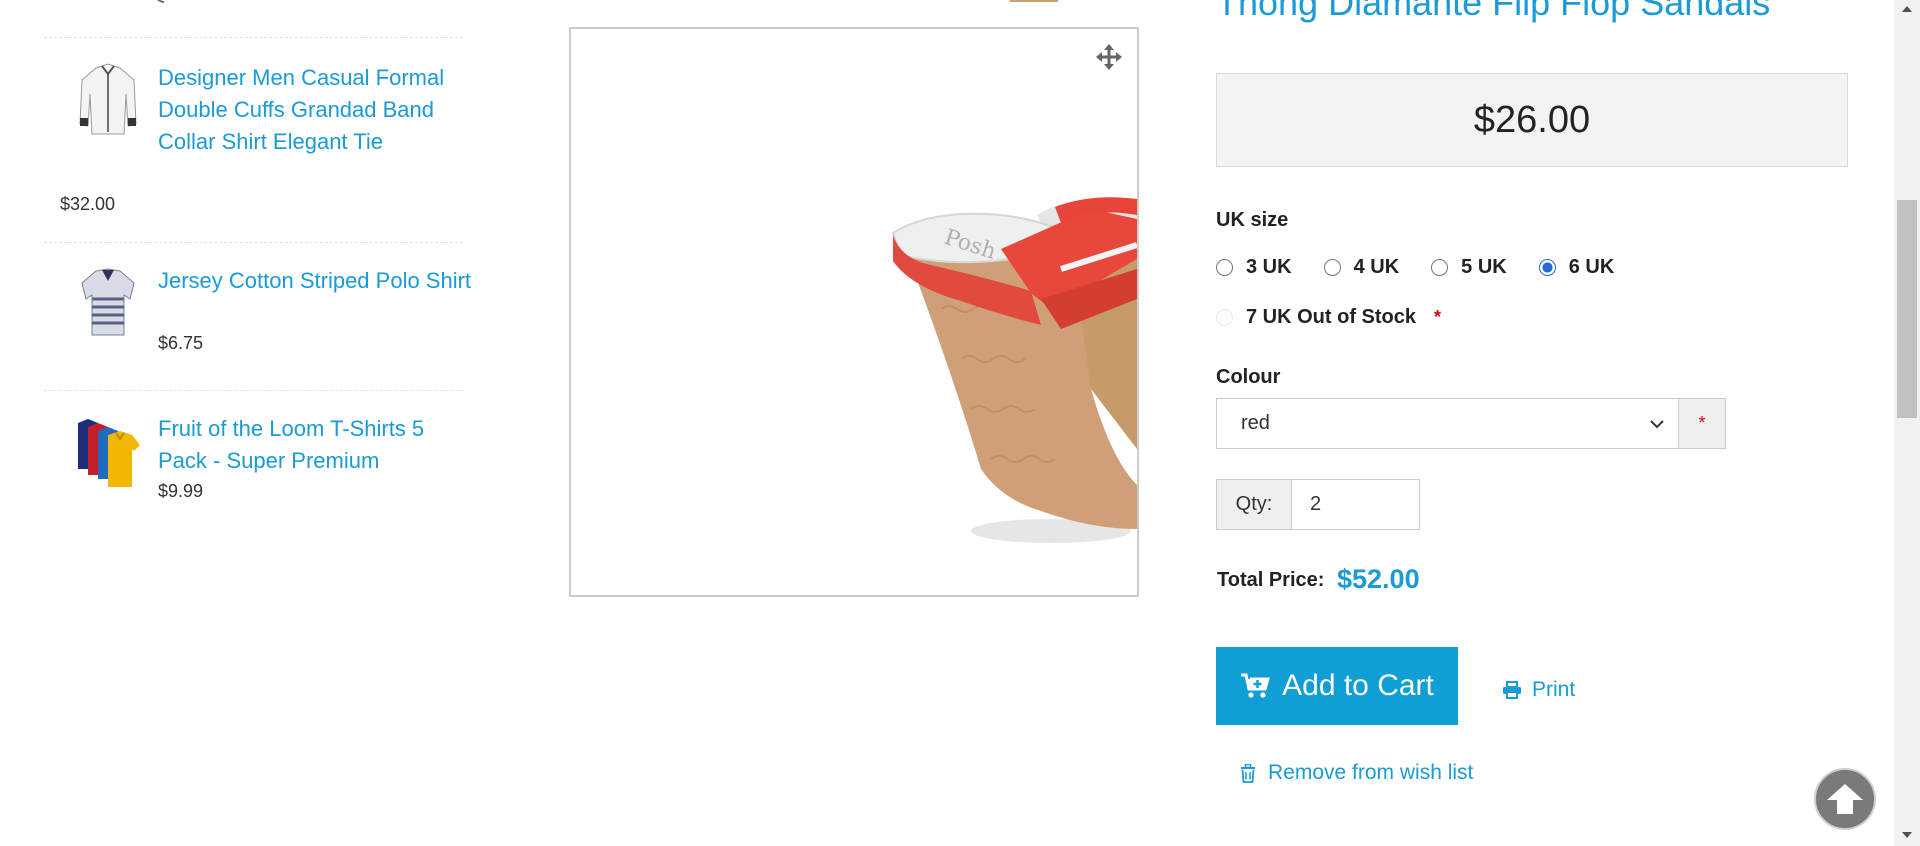 The image size is (1920, 846). What do you see at coordinates (1271, 580) in the screenshot?
I see `total-price-label: Total Price:` at bounding box center [1271, 580].